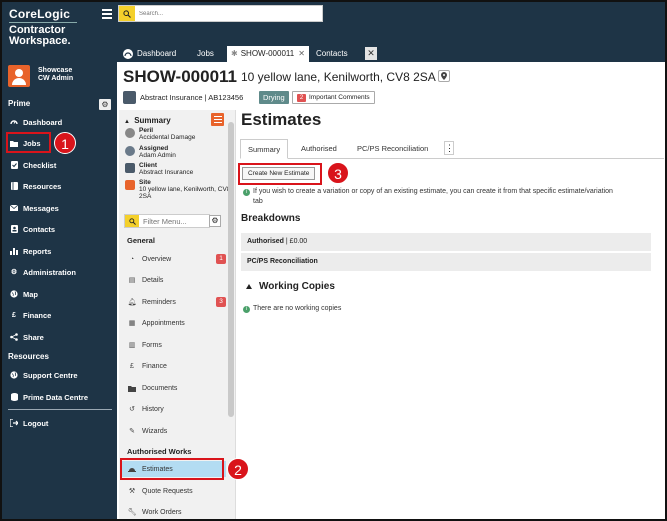 This screenshot has height=521, width=667. What do you see at coordinates (50, 375) in the screenshot?
I see `sidebar-item-label: Support Centre` at bounding box center [50, 375].